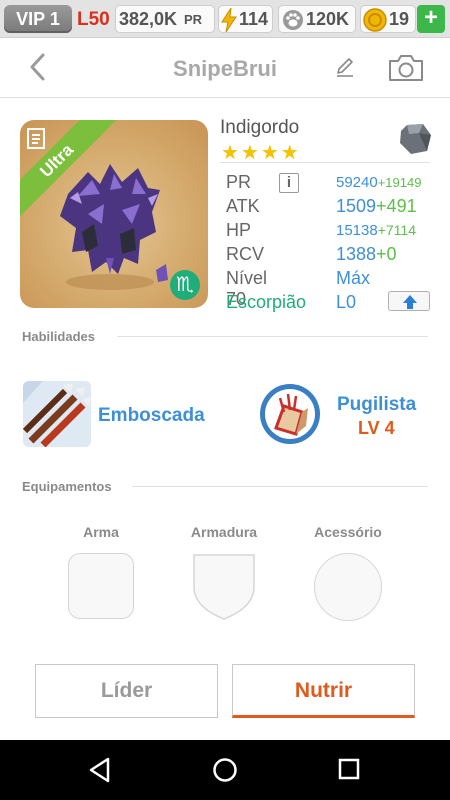  Describe the element at coordinates (57, 414) in the screenshot. I see `ambush-skill-icon` at that location.